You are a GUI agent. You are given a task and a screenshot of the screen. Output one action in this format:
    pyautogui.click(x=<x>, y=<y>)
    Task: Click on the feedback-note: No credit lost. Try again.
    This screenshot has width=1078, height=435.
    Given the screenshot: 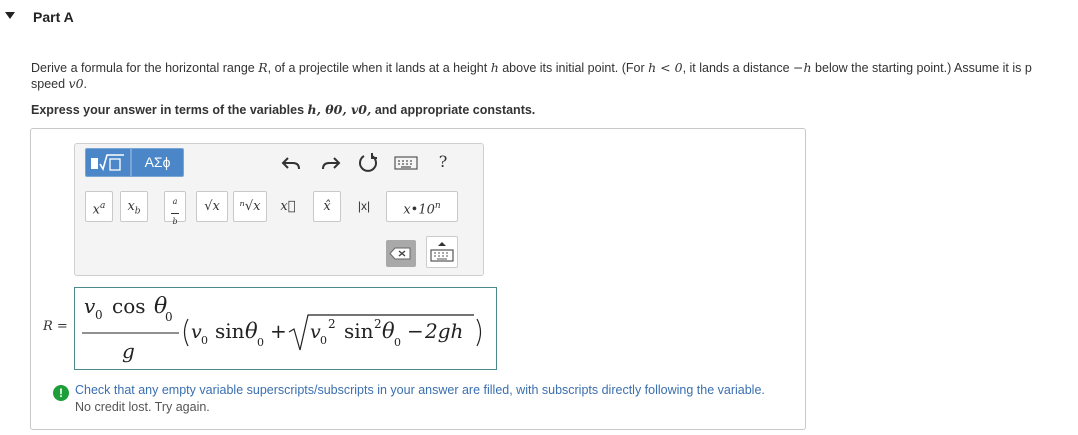 What is the action you would take?
    pyautogui.click(x=142, y=407)
    